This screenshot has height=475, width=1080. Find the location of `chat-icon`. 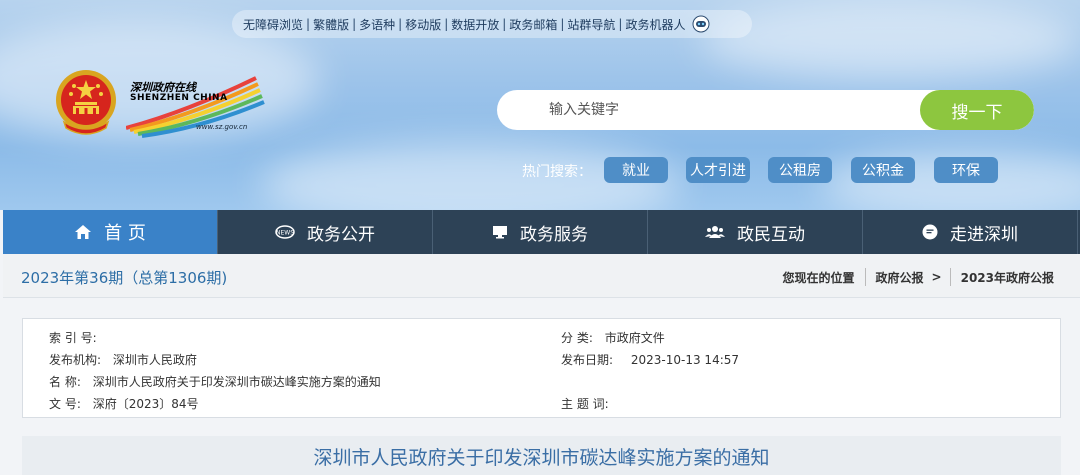

chat-icon is located at coordinates (930, 232).